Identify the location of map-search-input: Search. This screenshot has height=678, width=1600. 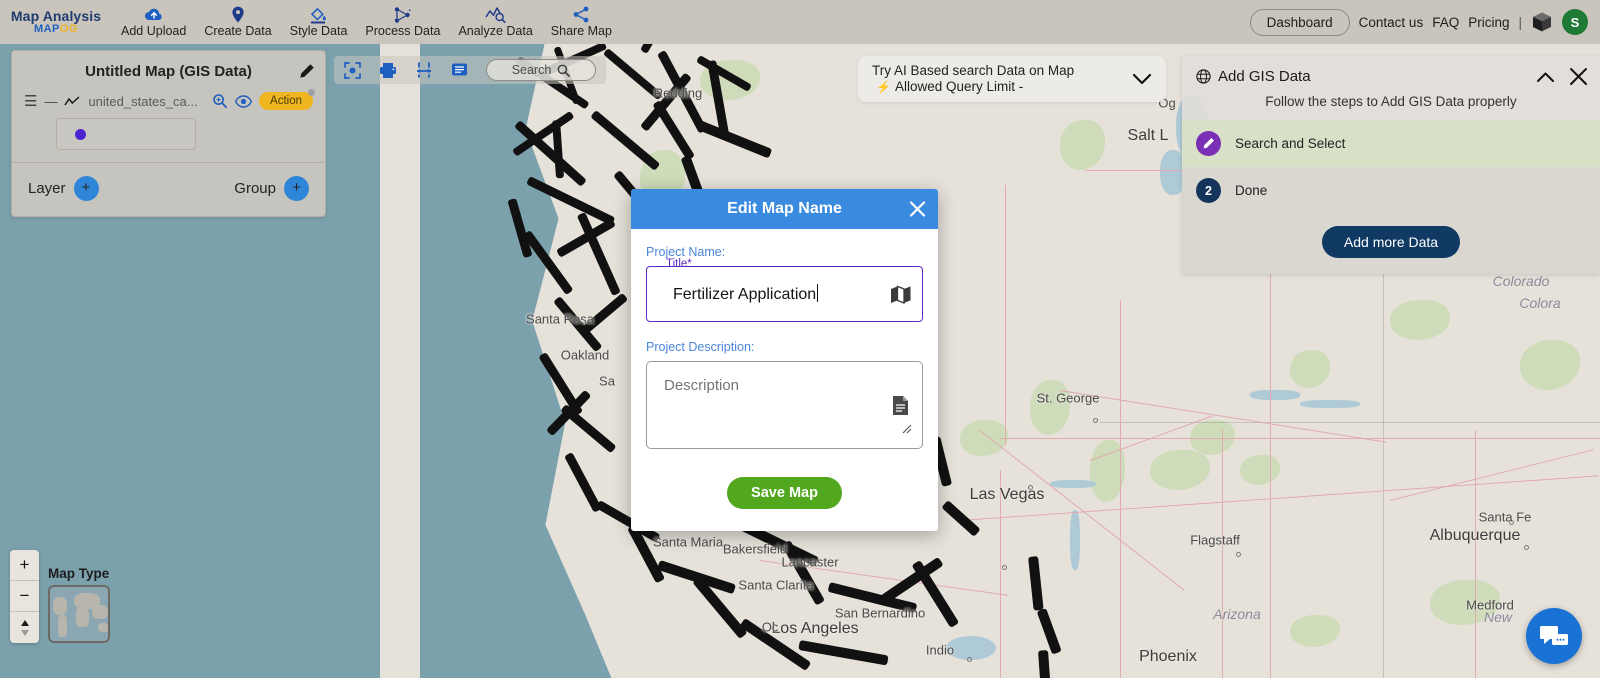
(541, 70).